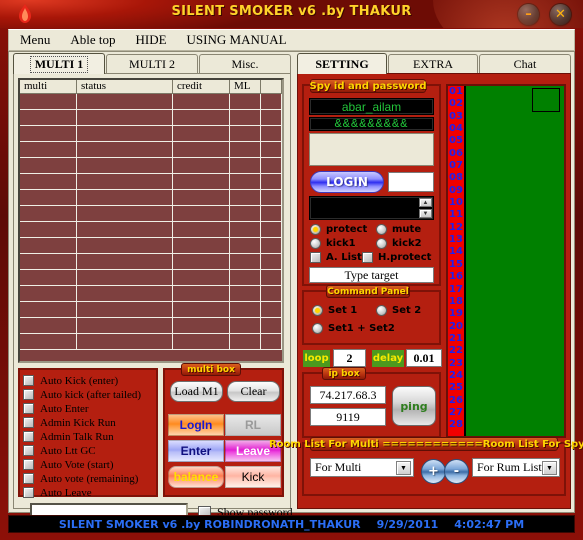  What do you see at coordinates (528, 14) in the screenshot?
I see `minimize-button: –` at bounding box center [528, 14].